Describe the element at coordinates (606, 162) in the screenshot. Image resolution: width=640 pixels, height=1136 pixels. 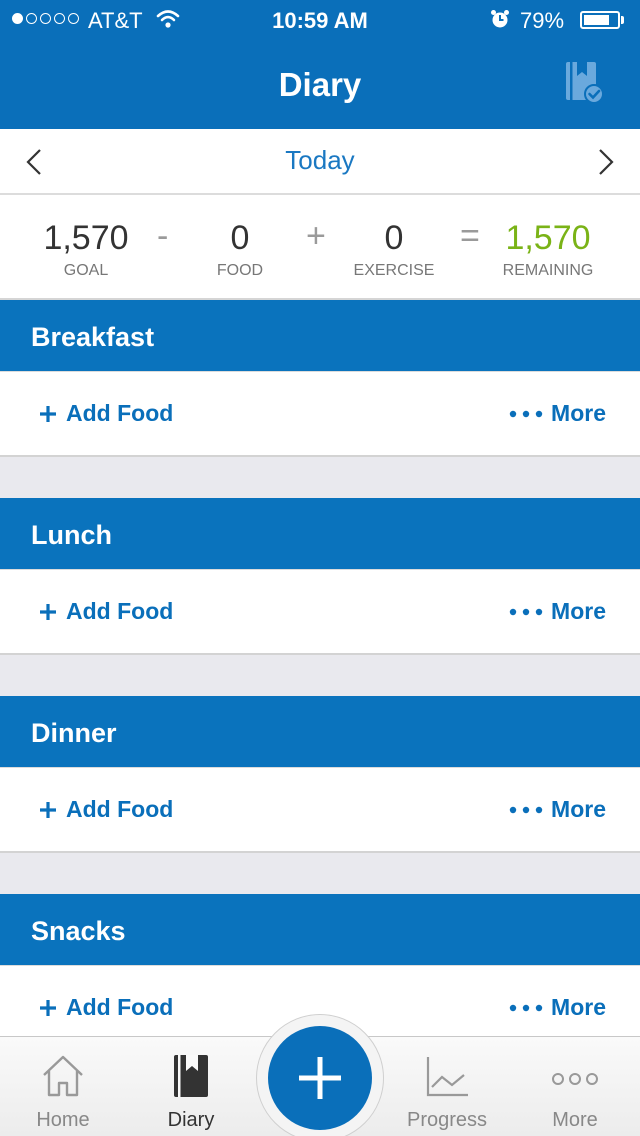
I see `chevron-right-icon` at that location.